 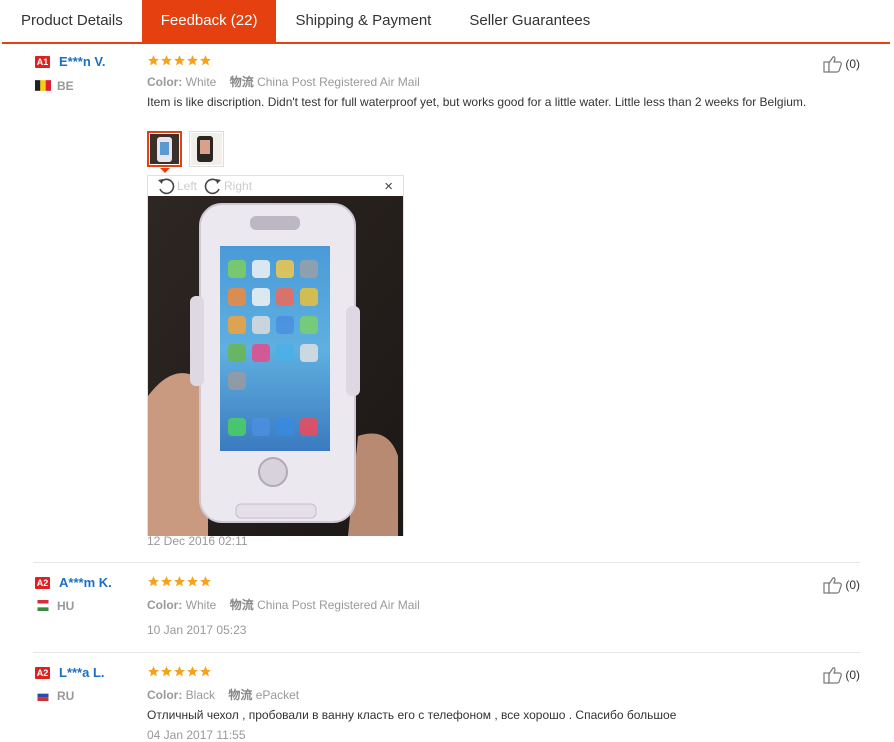 I want to click on rotate-right-icon, so click(x=213, y=186).